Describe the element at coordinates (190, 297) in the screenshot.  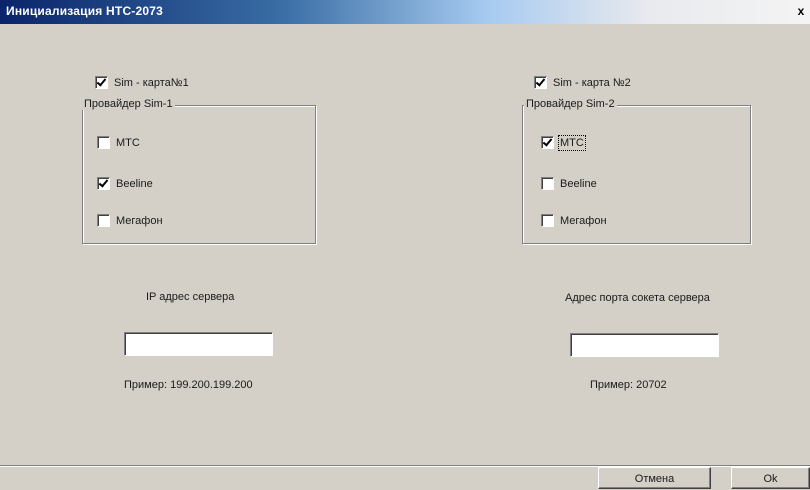
I see `ip-address-label: IP адрес сервера` at that location.